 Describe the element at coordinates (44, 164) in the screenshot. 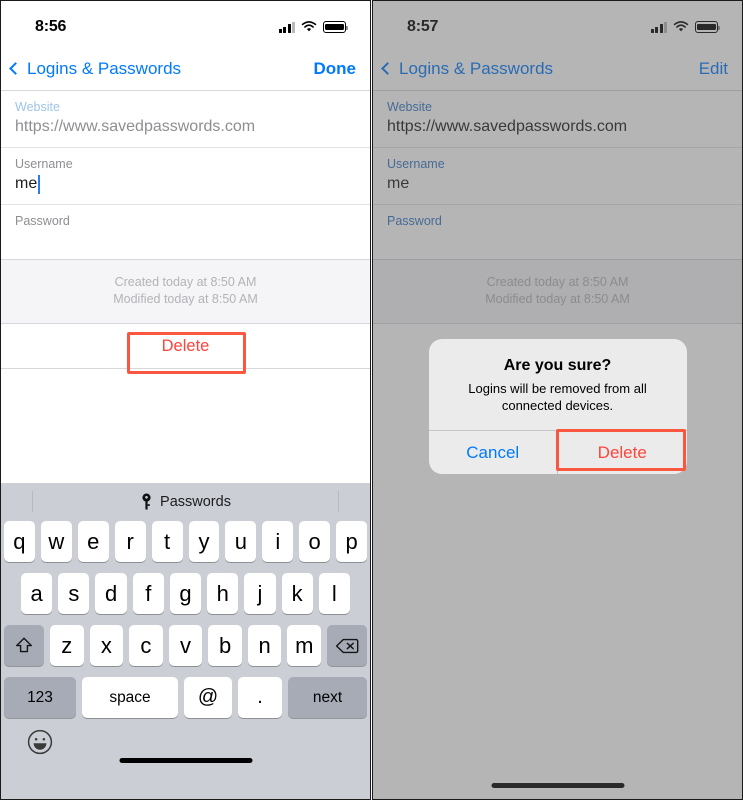

I see `username-field-label: Username` at that location.